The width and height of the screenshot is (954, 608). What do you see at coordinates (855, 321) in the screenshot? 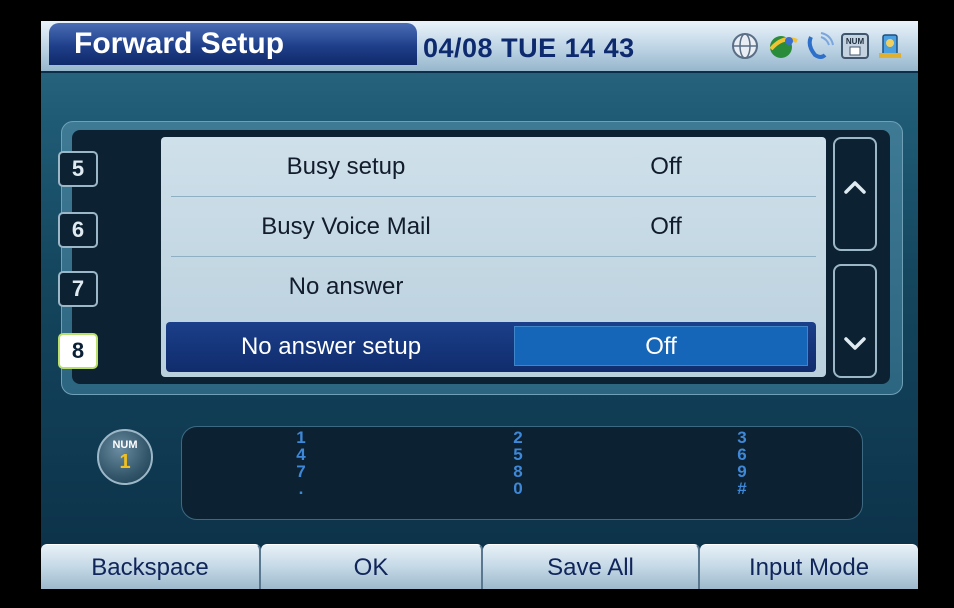
I see `scroll-down-button` at bounding box center [855, 321].